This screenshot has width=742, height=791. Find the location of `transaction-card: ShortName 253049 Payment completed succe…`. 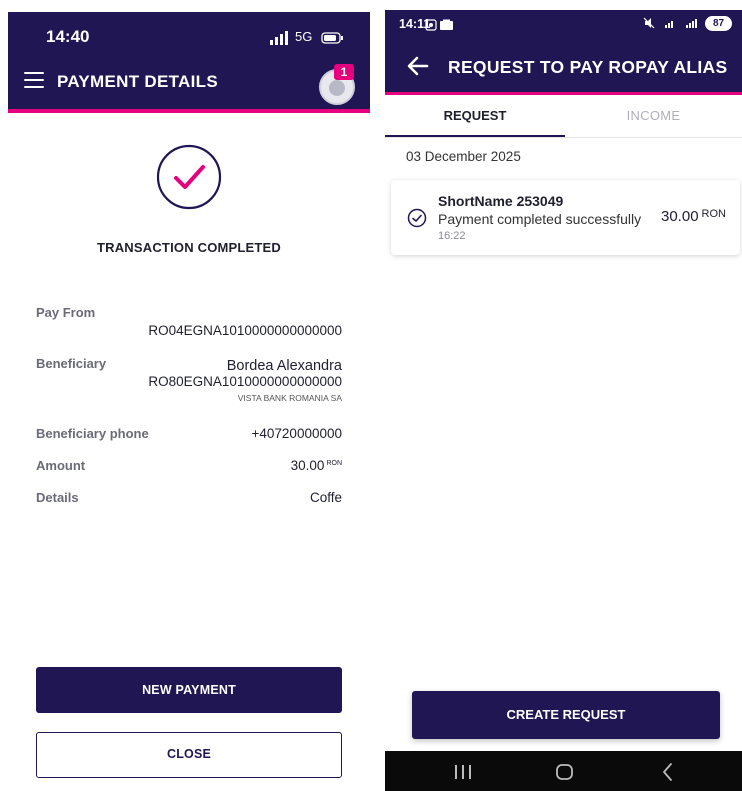

transaction-card: ShortName 253049 Payment completed succe… is located at coordinates (565, 217).